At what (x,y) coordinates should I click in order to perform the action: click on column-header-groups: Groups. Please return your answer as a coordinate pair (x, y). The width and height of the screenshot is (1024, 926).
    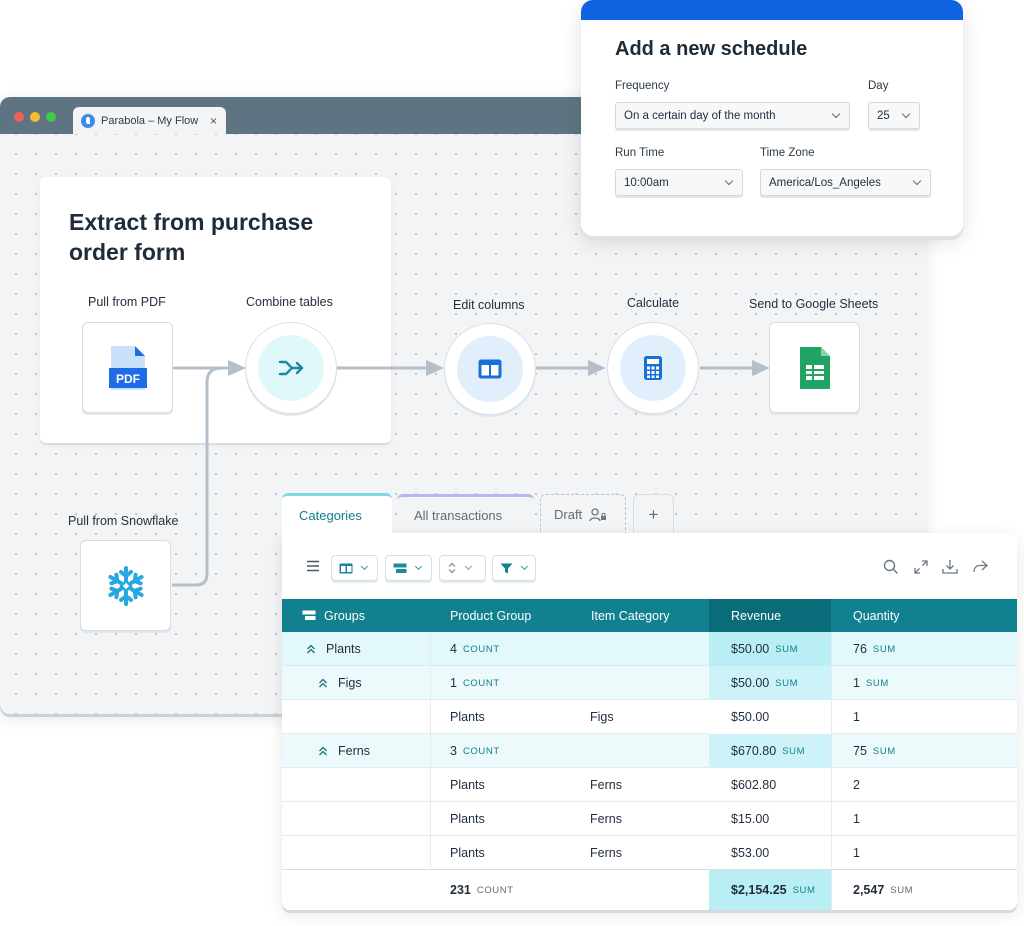
    Looking at the image, I should click on (356, 615).